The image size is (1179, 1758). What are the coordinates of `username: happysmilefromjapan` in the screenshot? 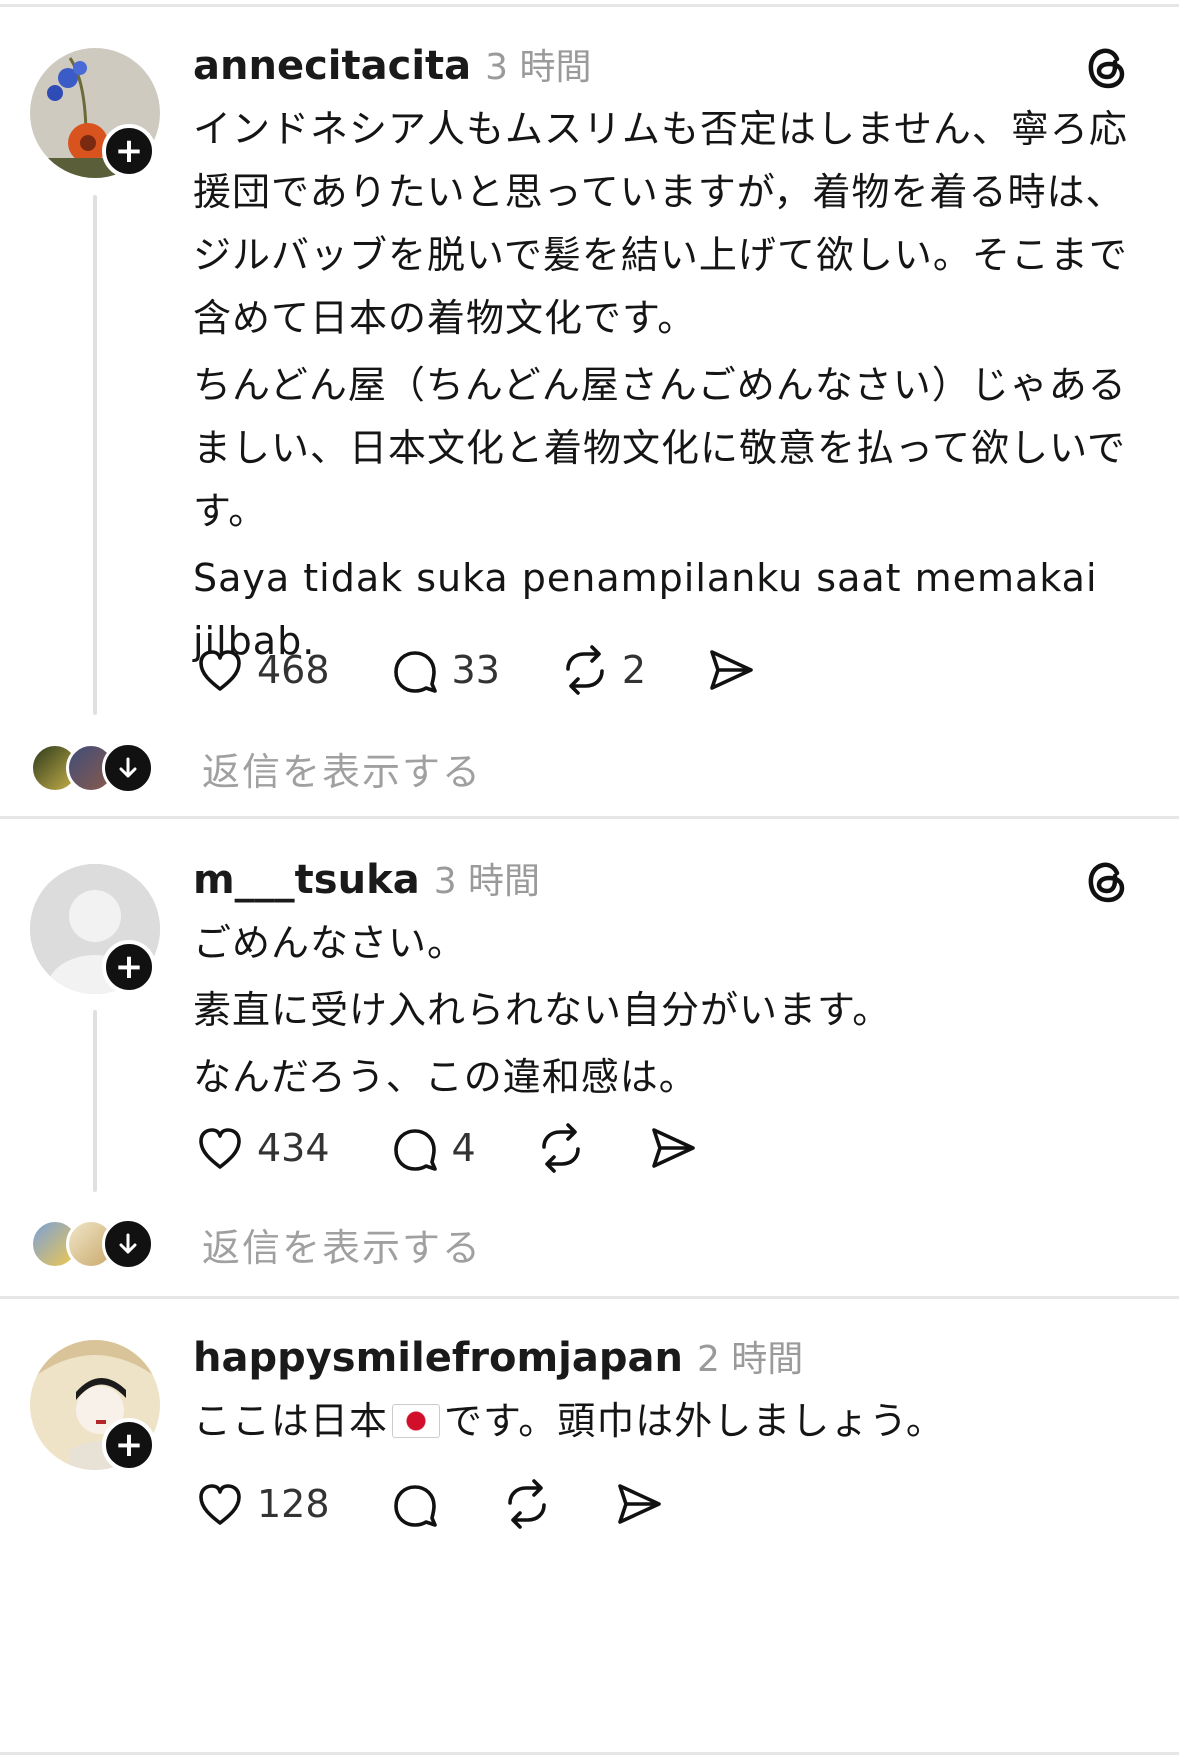 It's located at (438, 1358).